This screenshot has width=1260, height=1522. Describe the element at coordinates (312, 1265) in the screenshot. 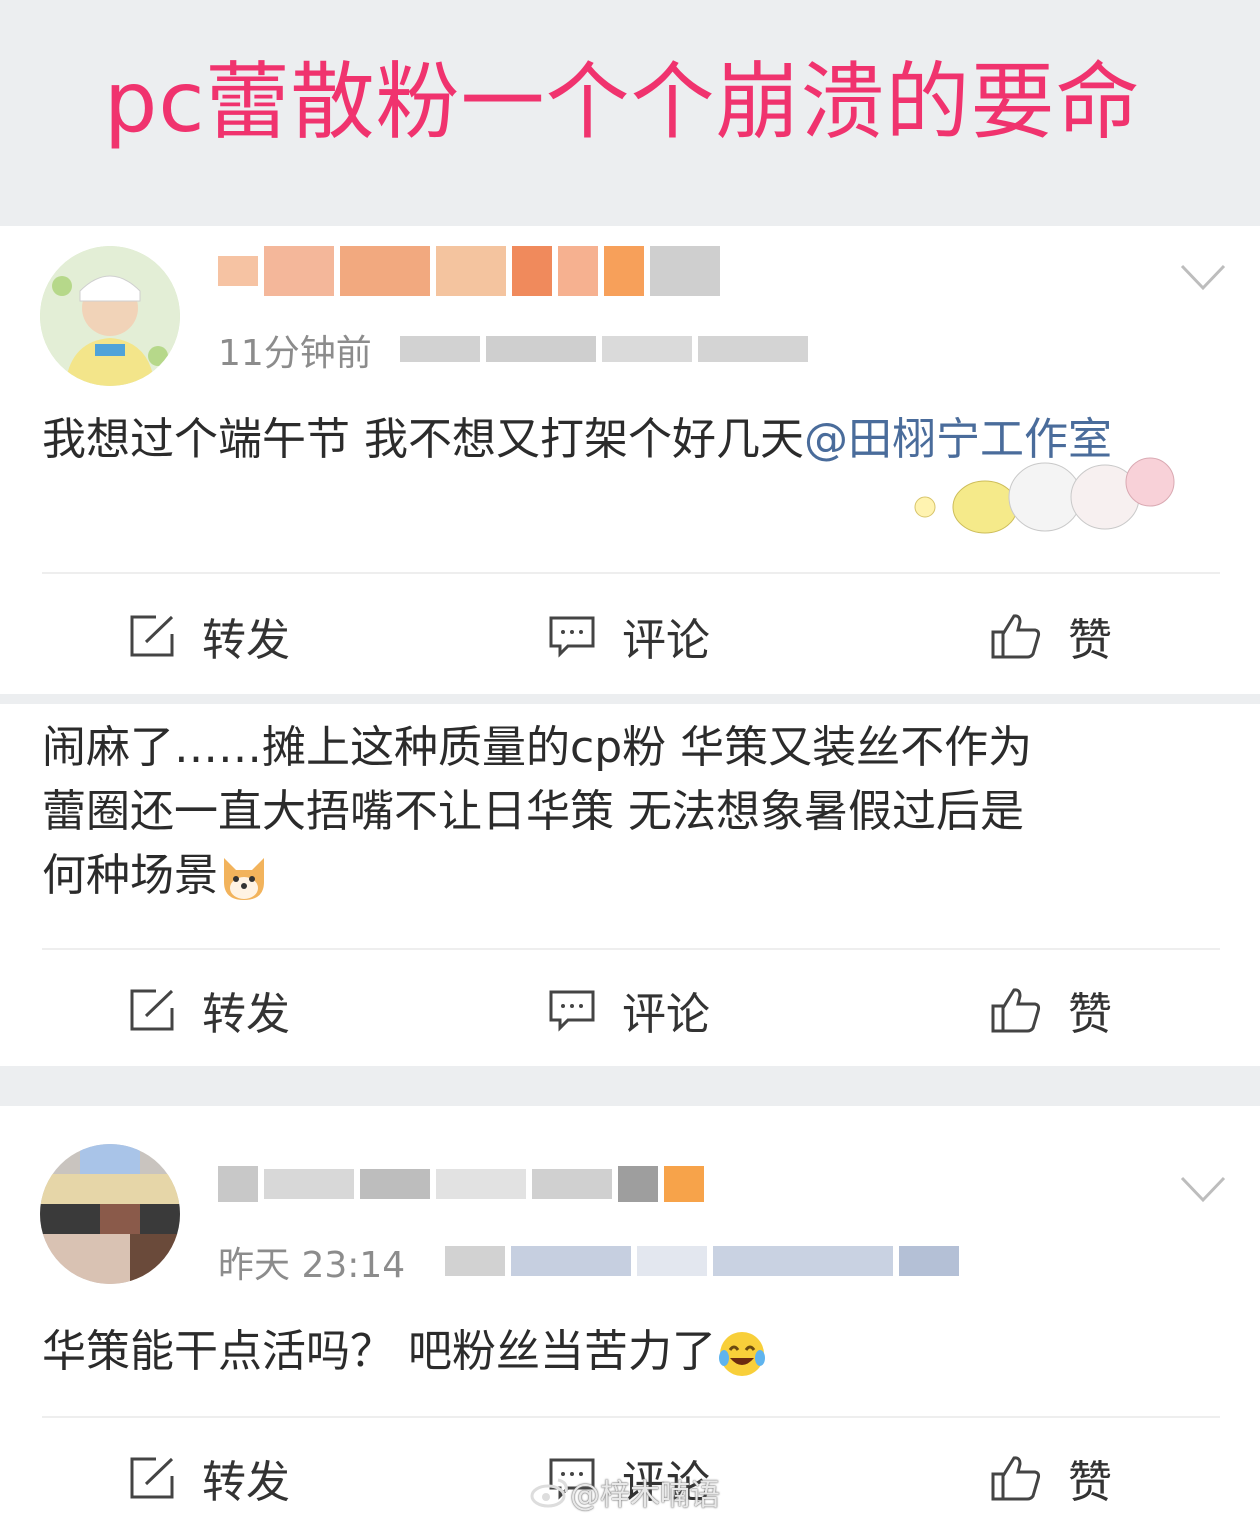

I see `post-time: 昨天 23:14` at that location.